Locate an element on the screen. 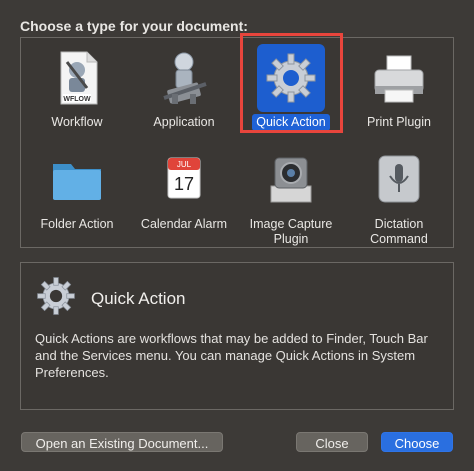 This screenshot has height=471, width=474. type-tile-print-plugin: Print Plugin is located at coordinates (399, 89).